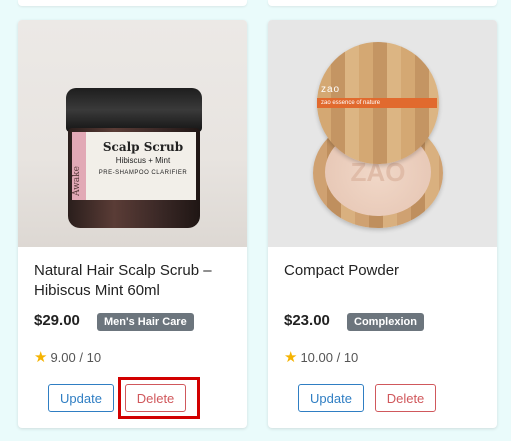  I want to click on category-badge: Men's Hair Care, so click(145, 322).